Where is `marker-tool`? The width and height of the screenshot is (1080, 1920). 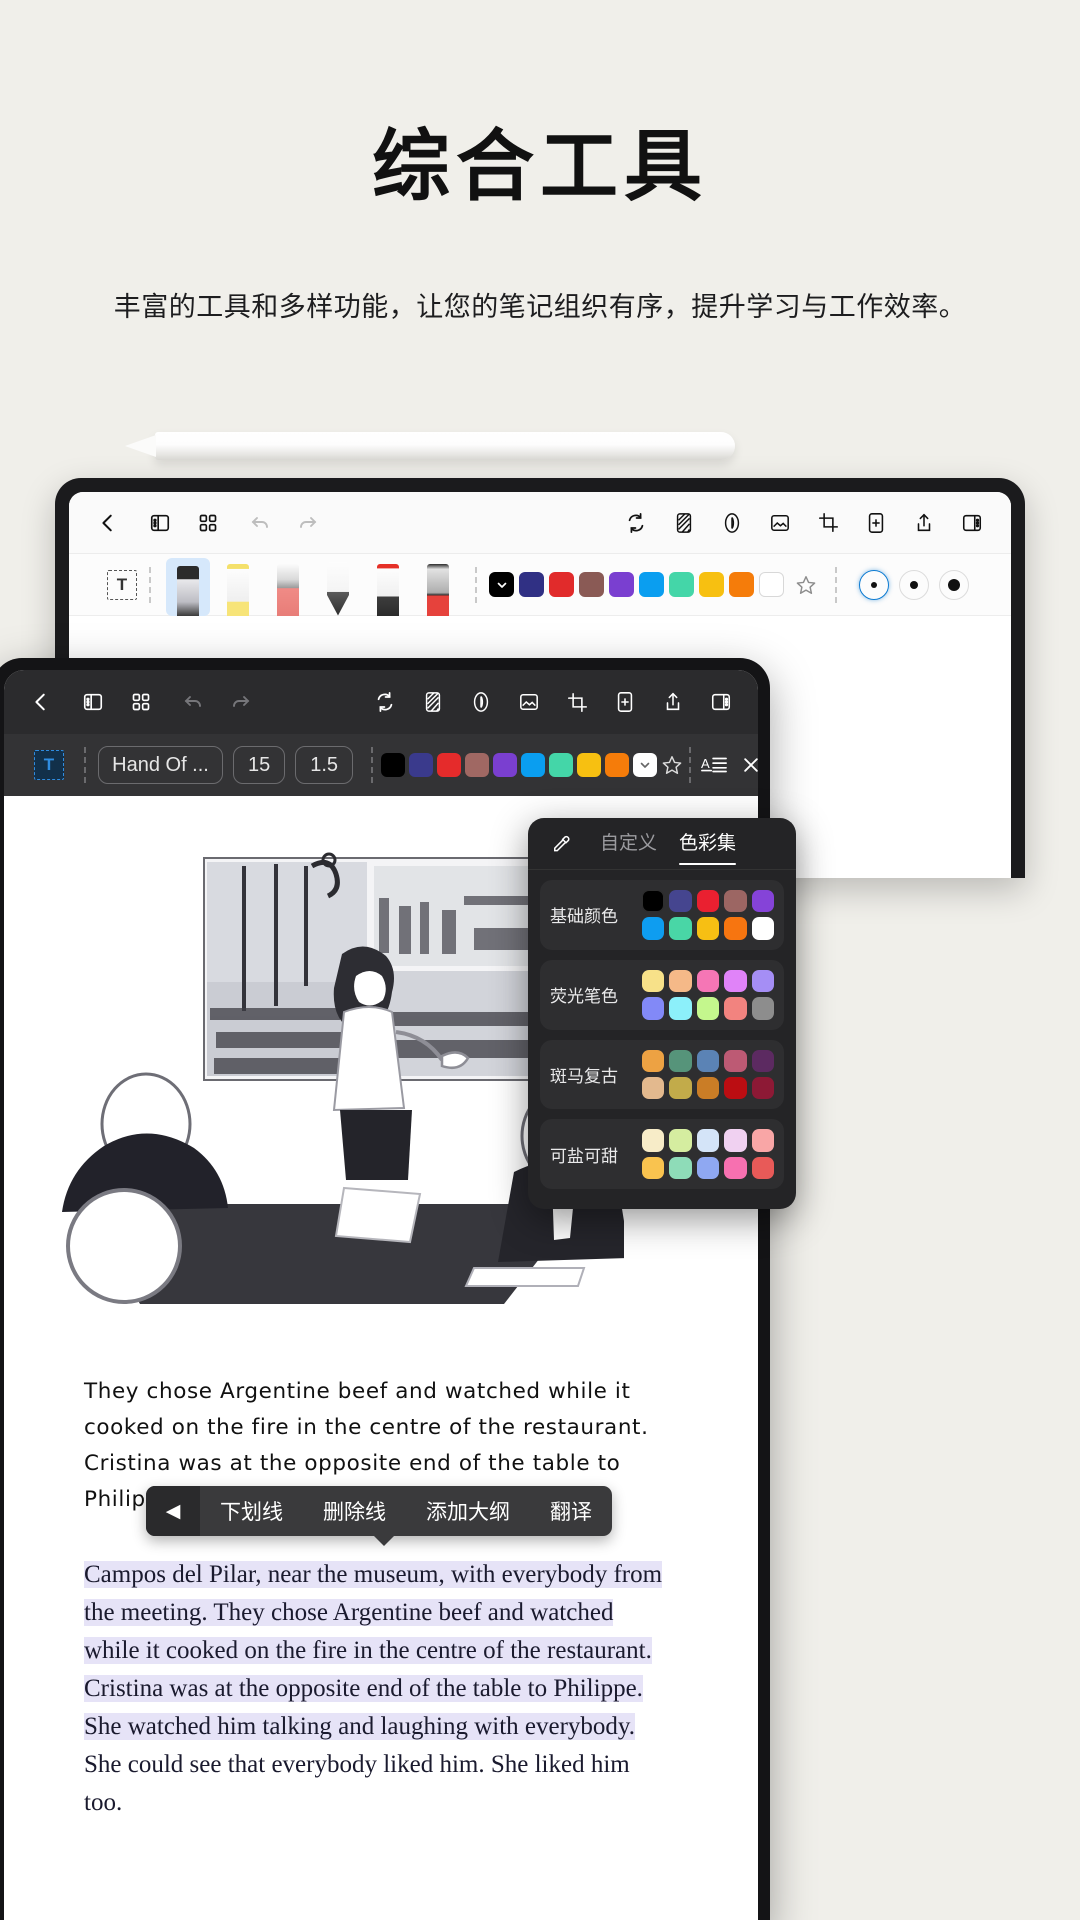
marker-tool is located at coordinates (388, 587).